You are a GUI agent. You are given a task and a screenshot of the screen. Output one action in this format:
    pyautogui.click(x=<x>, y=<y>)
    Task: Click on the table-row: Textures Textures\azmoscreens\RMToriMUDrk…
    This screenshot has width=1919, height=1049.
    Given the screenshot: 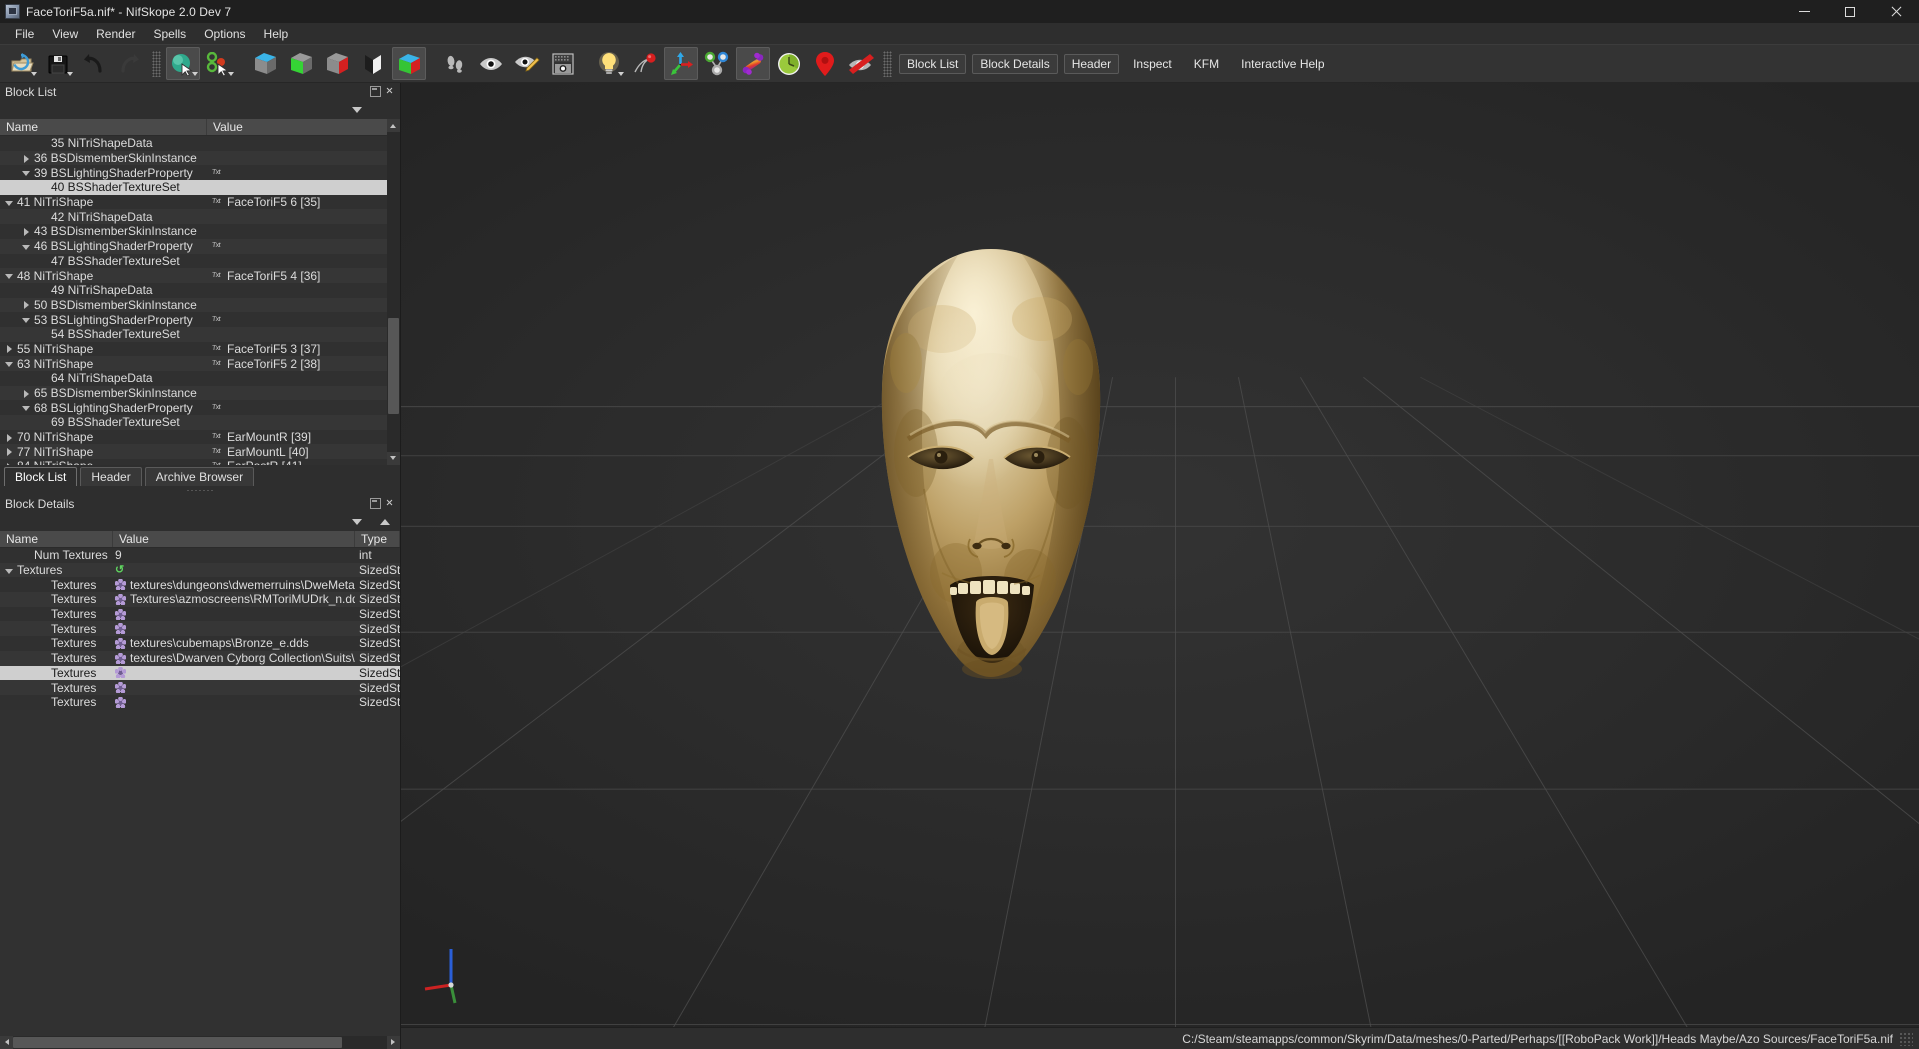 What is the action you would take?
    pyautogui.click(x=200, y=599)
    